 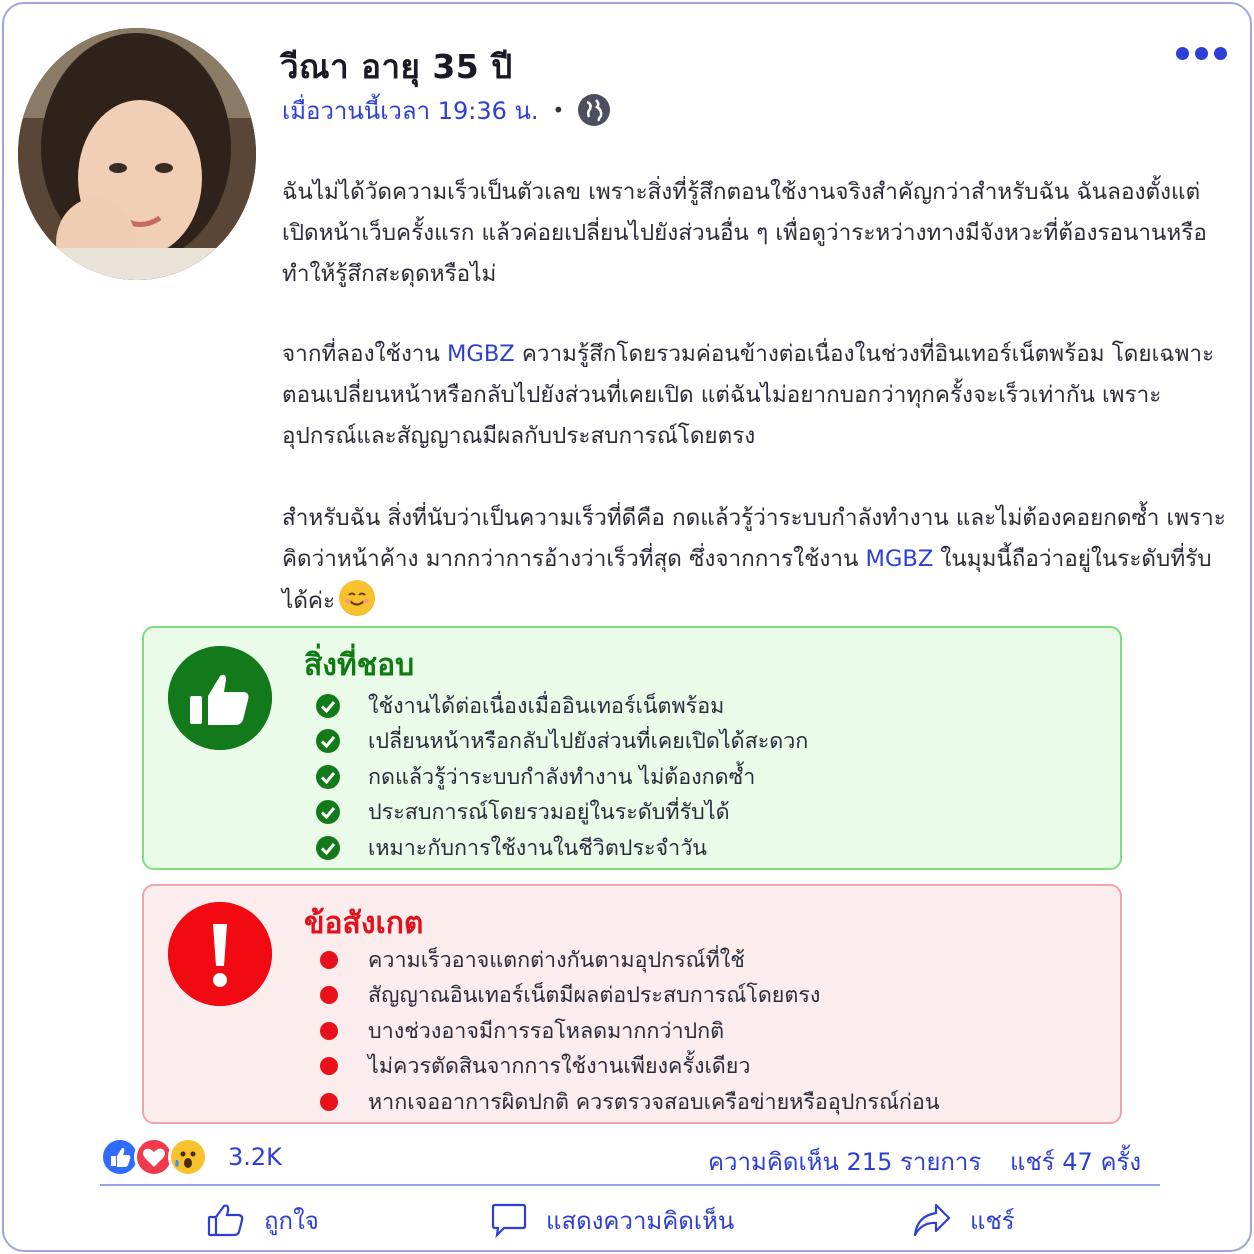 I want to click on reaction-count: 3.2K, so click(x=255, y=1157).